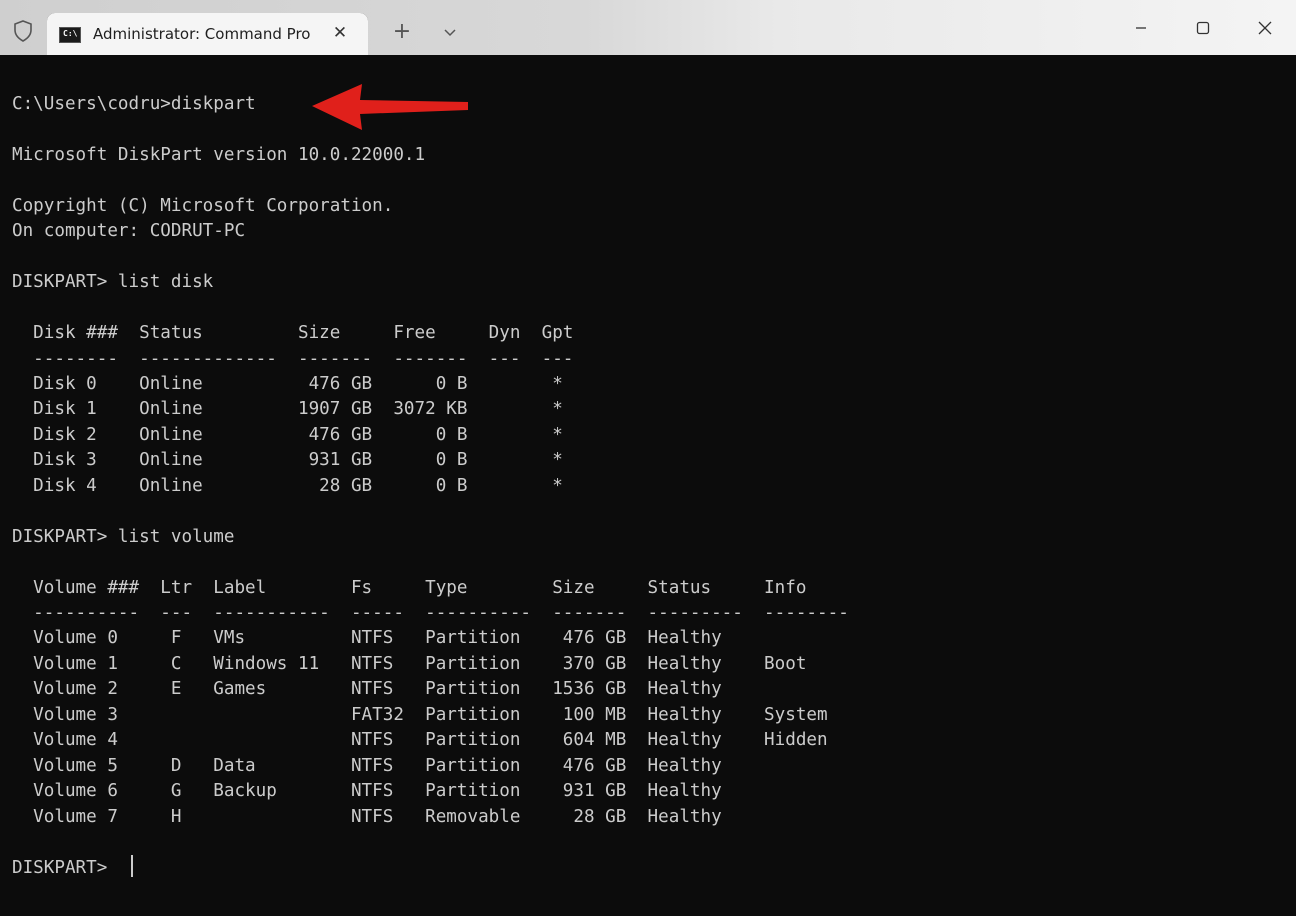  What do you see at coordinates (340, 33) in the screenshot?
I see `close-icon: ✕` at bounding box center [340, 33].